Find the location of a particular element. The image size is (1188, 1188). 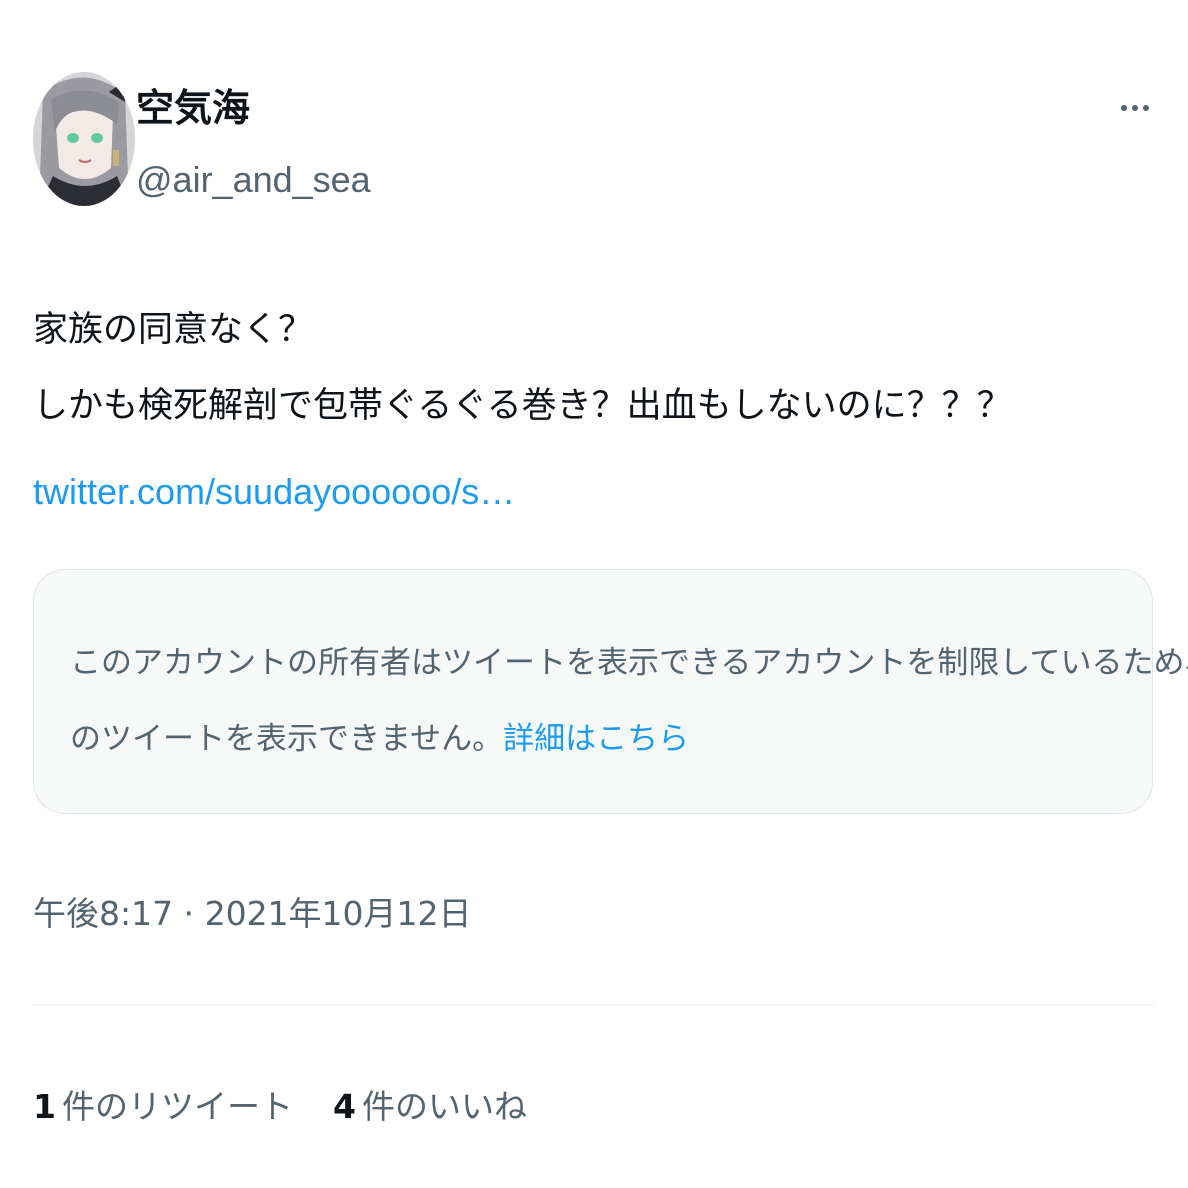

likes-count: 4 is located at coordinates (344, 1106).